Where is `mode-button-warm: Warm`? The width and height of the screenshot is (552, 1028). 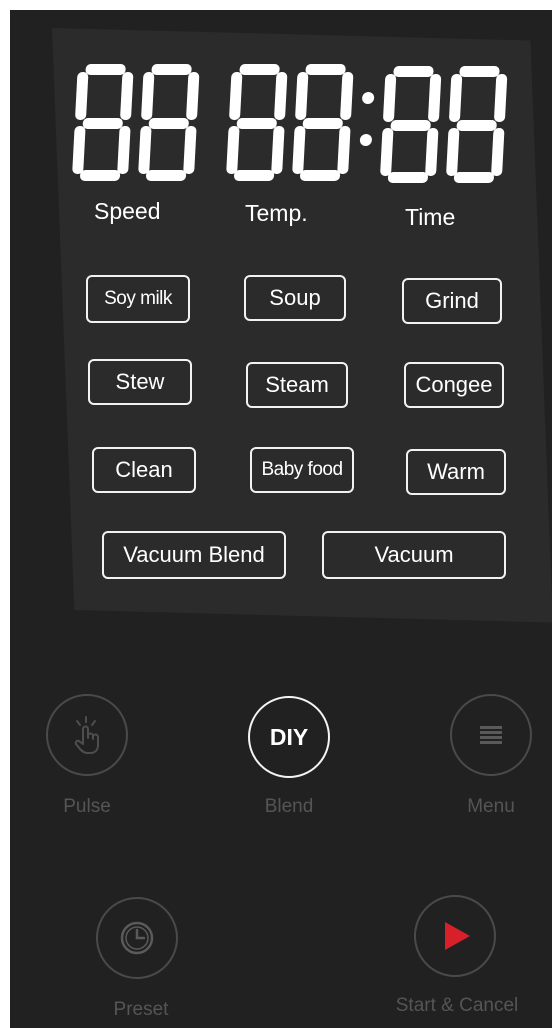 mode-button-warm: Warm is located at coordinates (456, 472).